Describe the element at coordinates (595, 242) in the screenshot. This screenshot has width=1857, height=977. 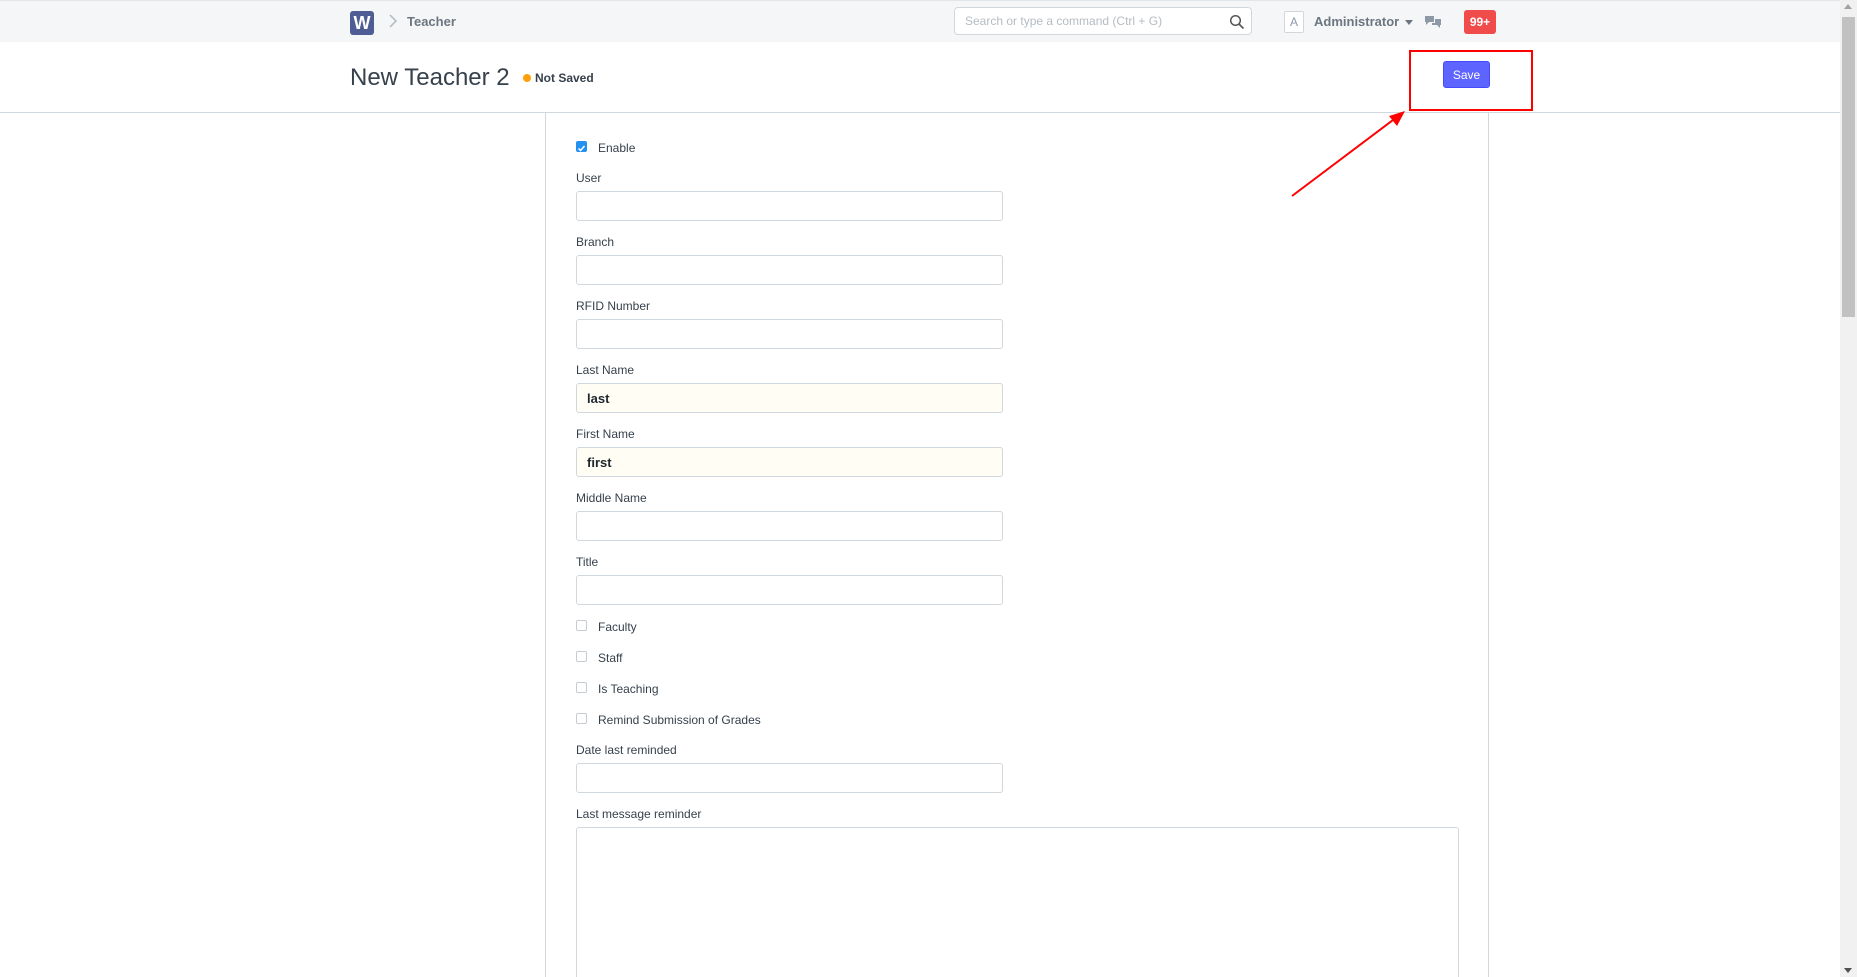
I see `branch-label: Branch` at that location.